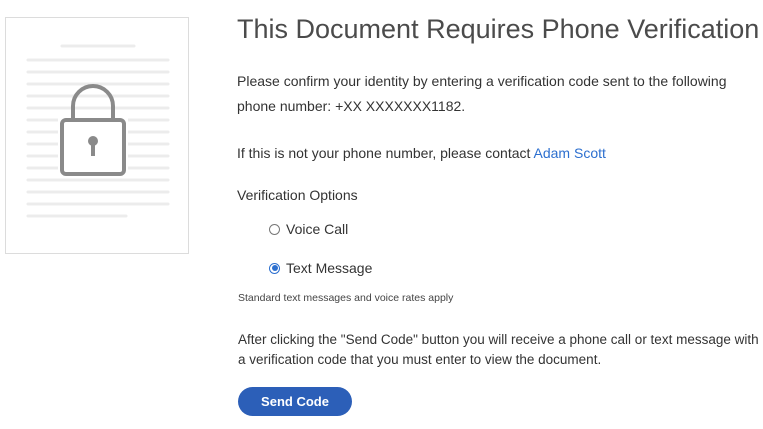 This screenshot has width=763, height=429. I want to click on voice-call-label: Voice Call, so click(317, 229).